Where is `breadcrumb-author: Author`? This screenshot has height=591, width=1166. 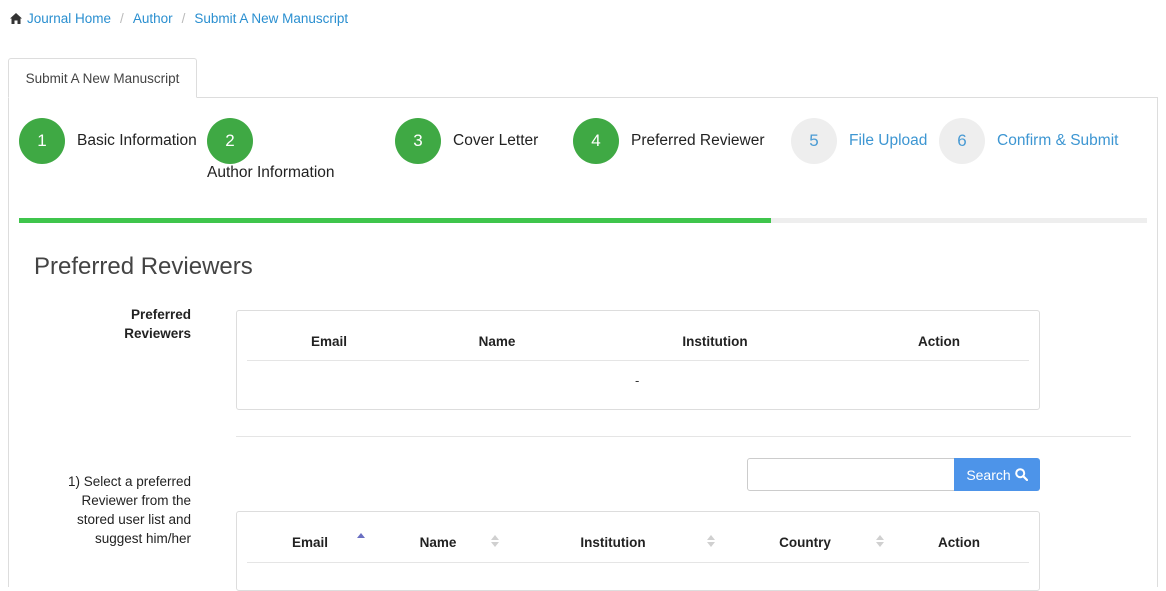
breadcrumb-author: Author is located at coordinates (153, 18).